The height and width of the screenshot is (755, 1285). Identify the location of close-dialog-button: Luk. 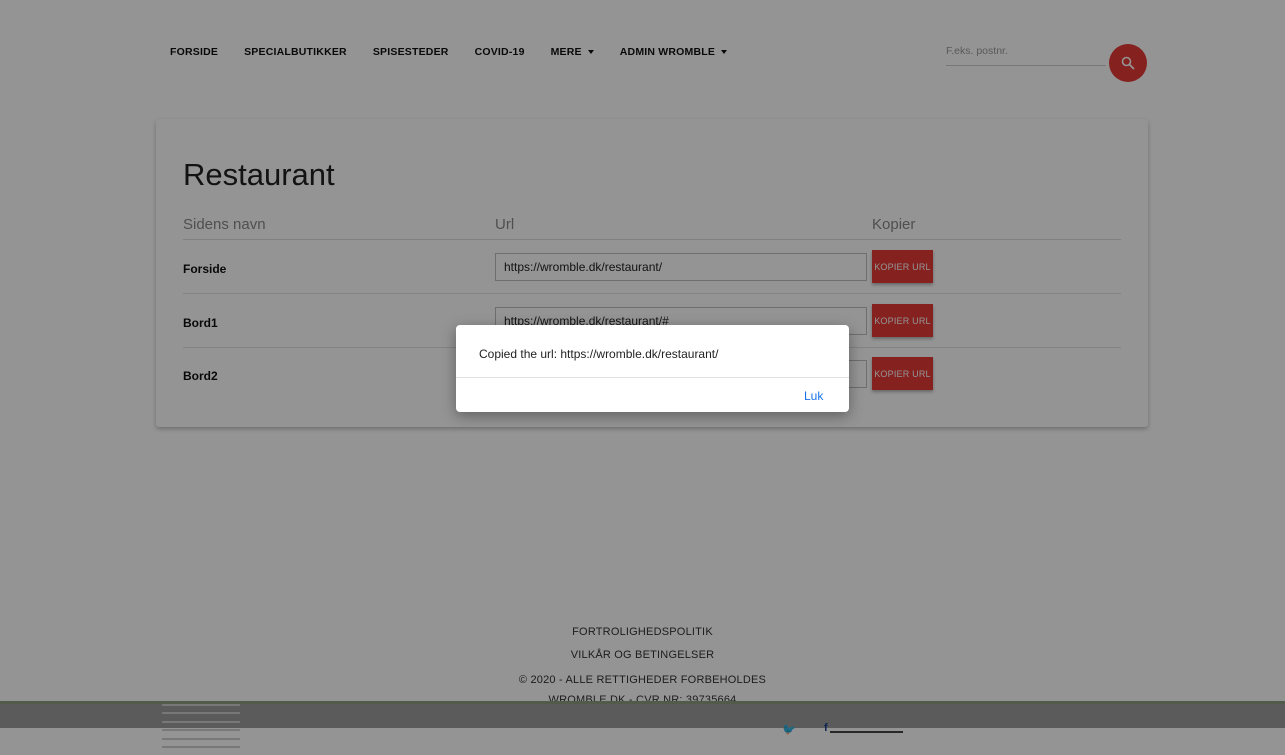
(813, 396).